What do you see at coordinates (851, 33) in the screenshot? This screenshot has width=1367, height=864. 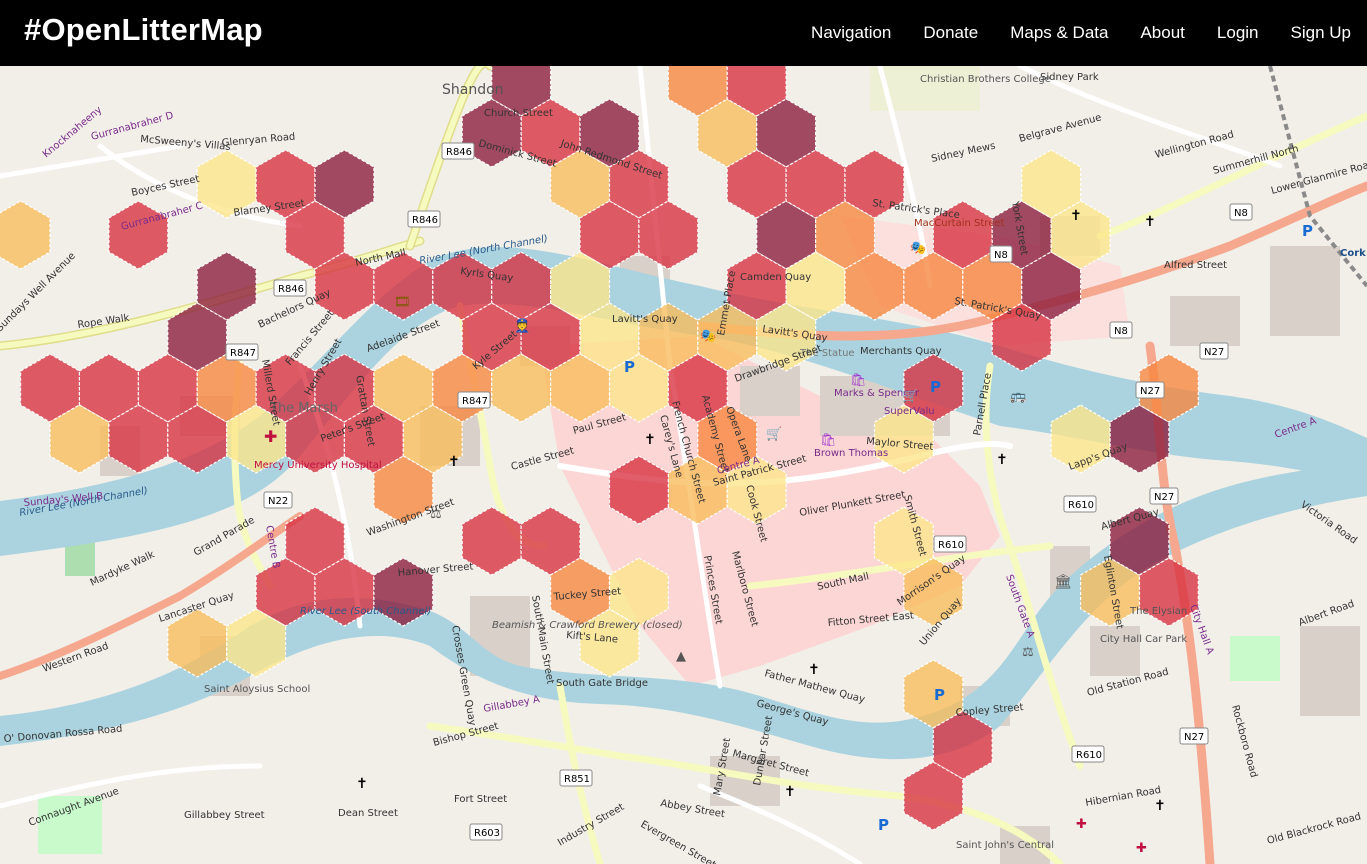 I see `nav-navigation: Navigation` at bounding box center [851, 33].